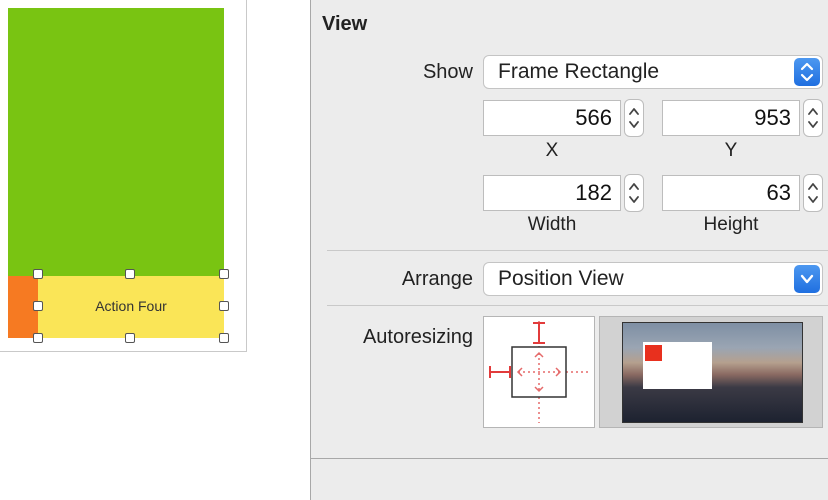  What do you see at coordinates (552, 150) in the screenshot?
I see `x-label: X` at bounding box center [552, 150].